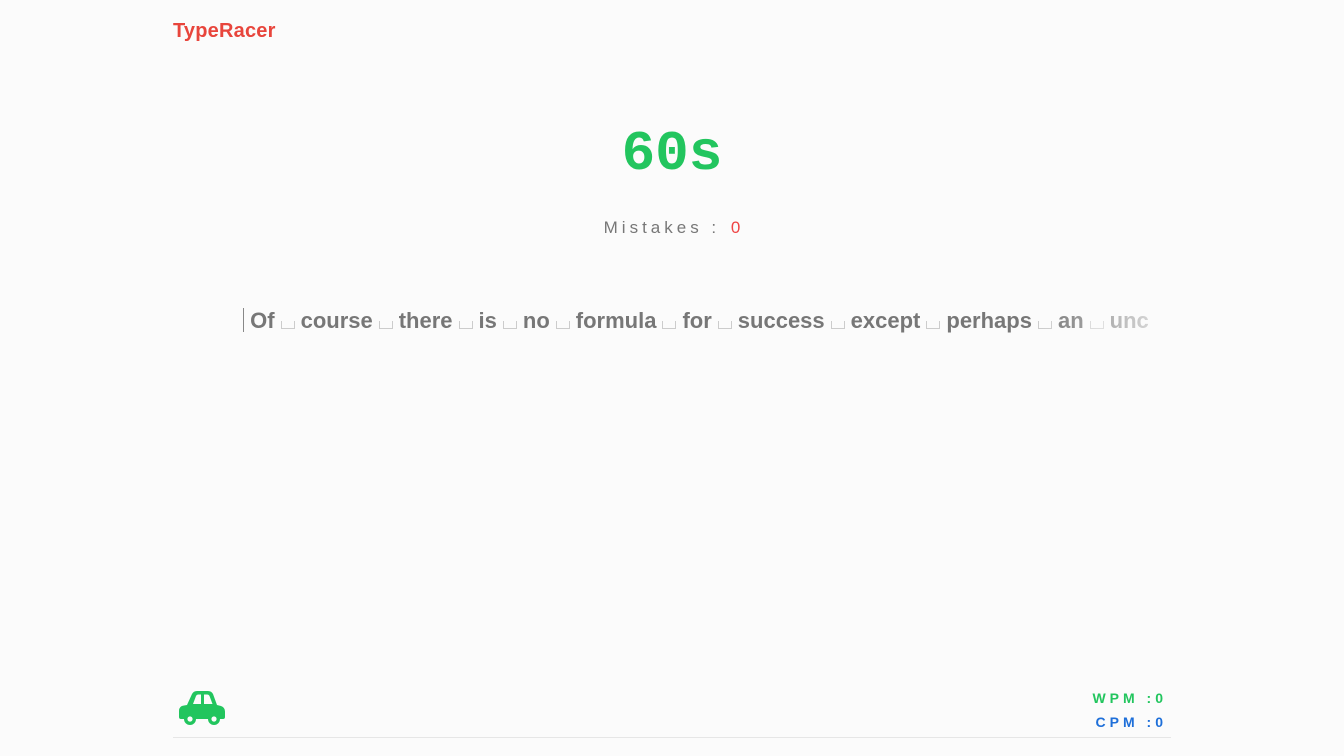 This screenshot has width=1344, height=756. Describe the element at coordinates (616, 320) in the screenshot. I see `passage-word: formula` at that location.